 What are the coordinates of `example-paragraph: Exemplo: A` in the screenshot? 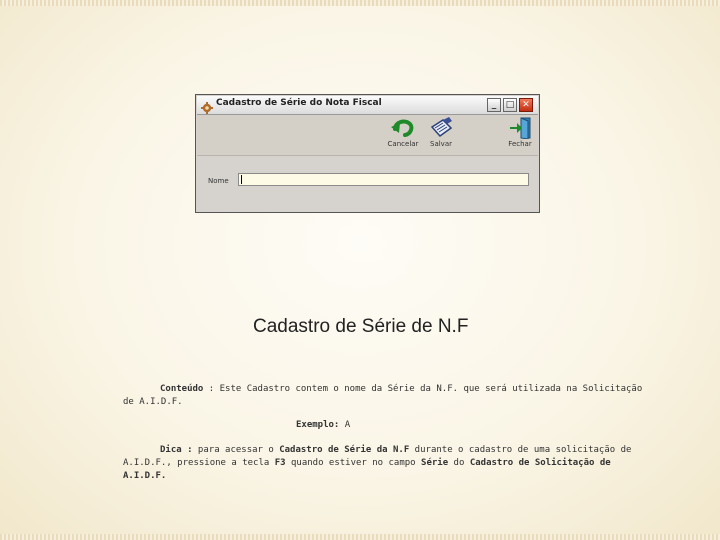 It's located at (323, 425).